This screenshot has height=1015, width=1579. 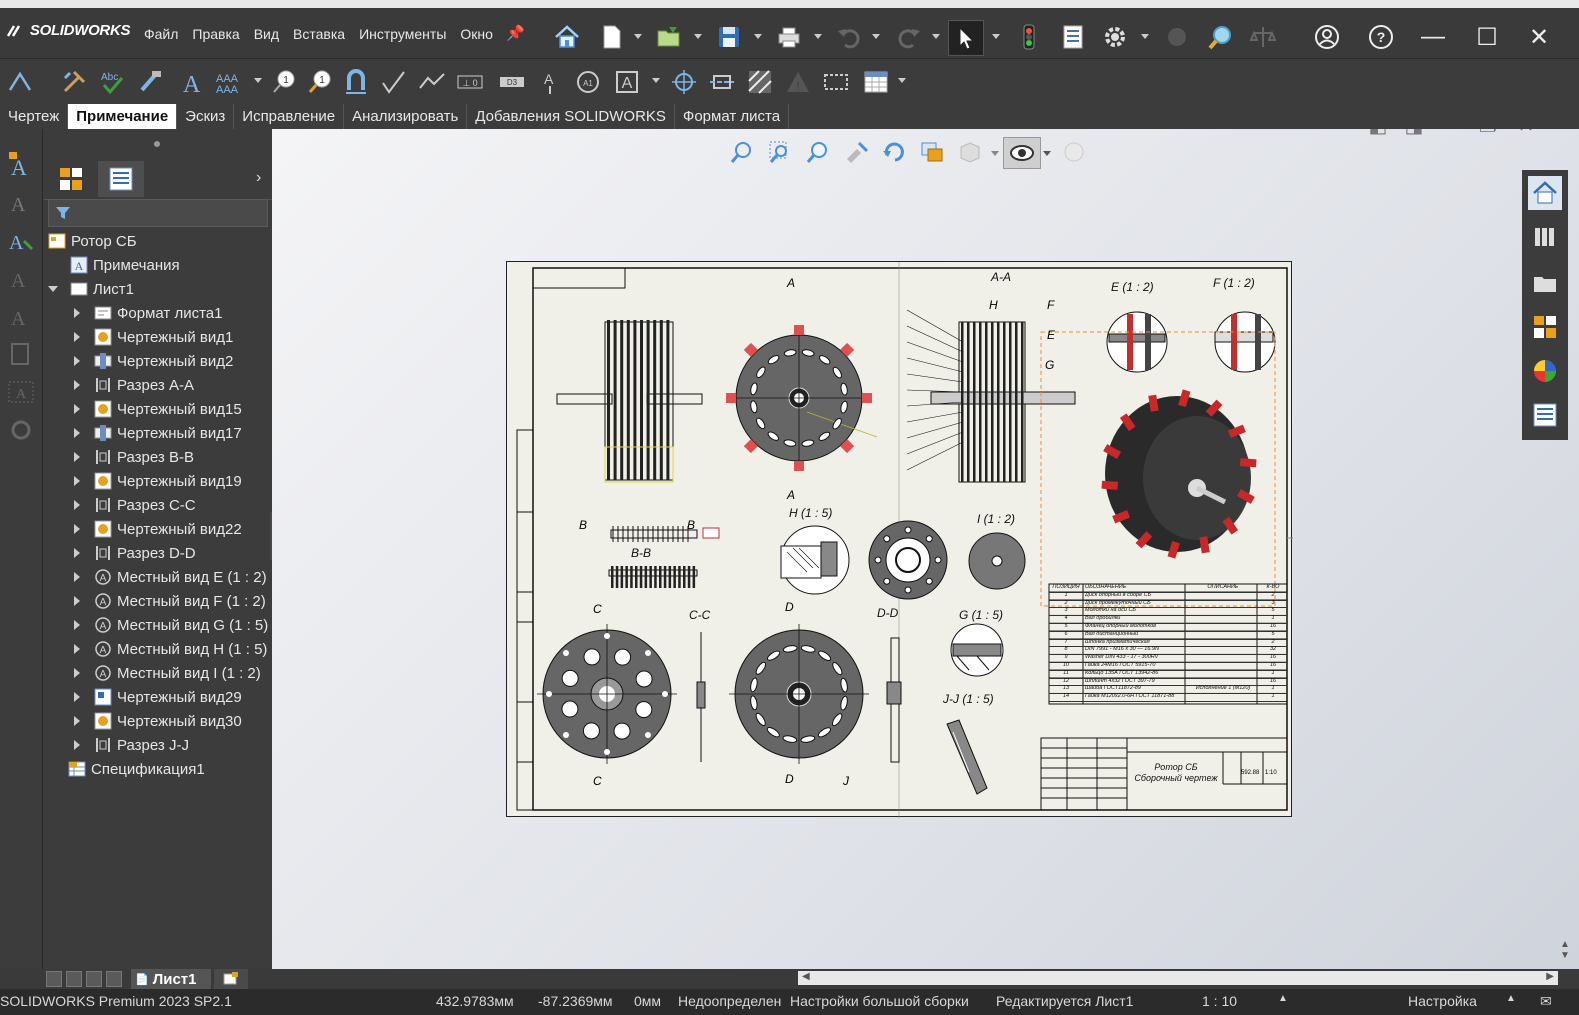 I want to click on tree-filter-field, so click(x=158, y=213).